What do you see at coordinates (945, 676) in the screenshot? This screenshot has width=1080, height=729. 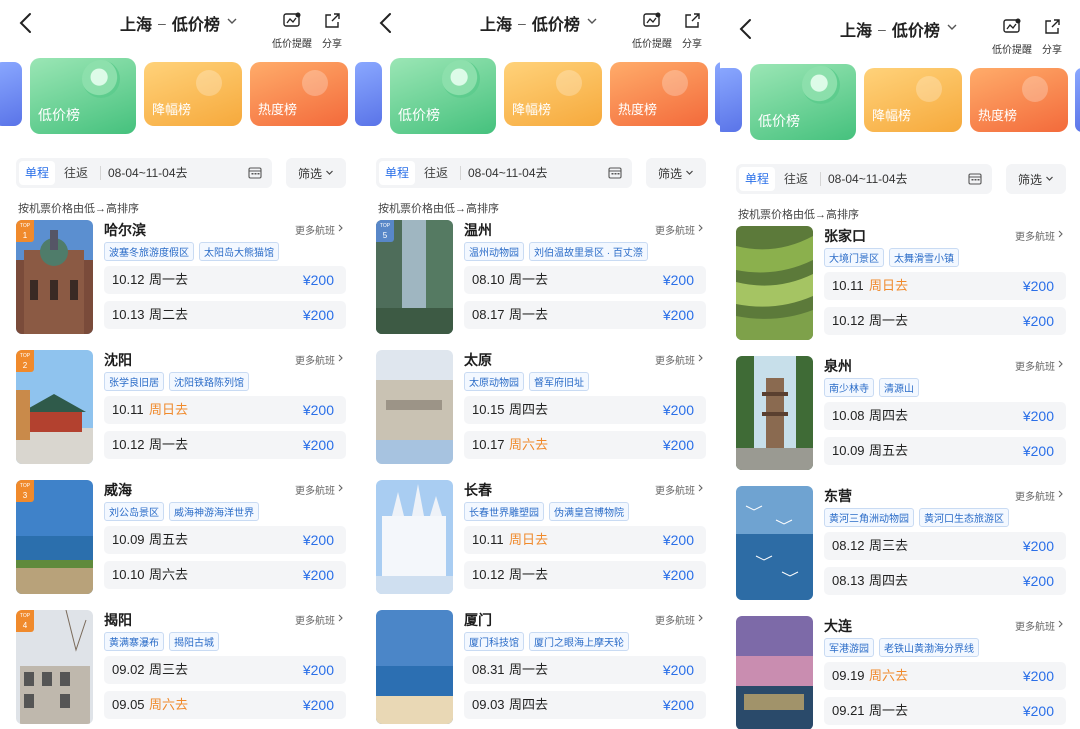 I see `flight-option-row: 09.19 周六去 ¥200` at bounding box center [945, 676].